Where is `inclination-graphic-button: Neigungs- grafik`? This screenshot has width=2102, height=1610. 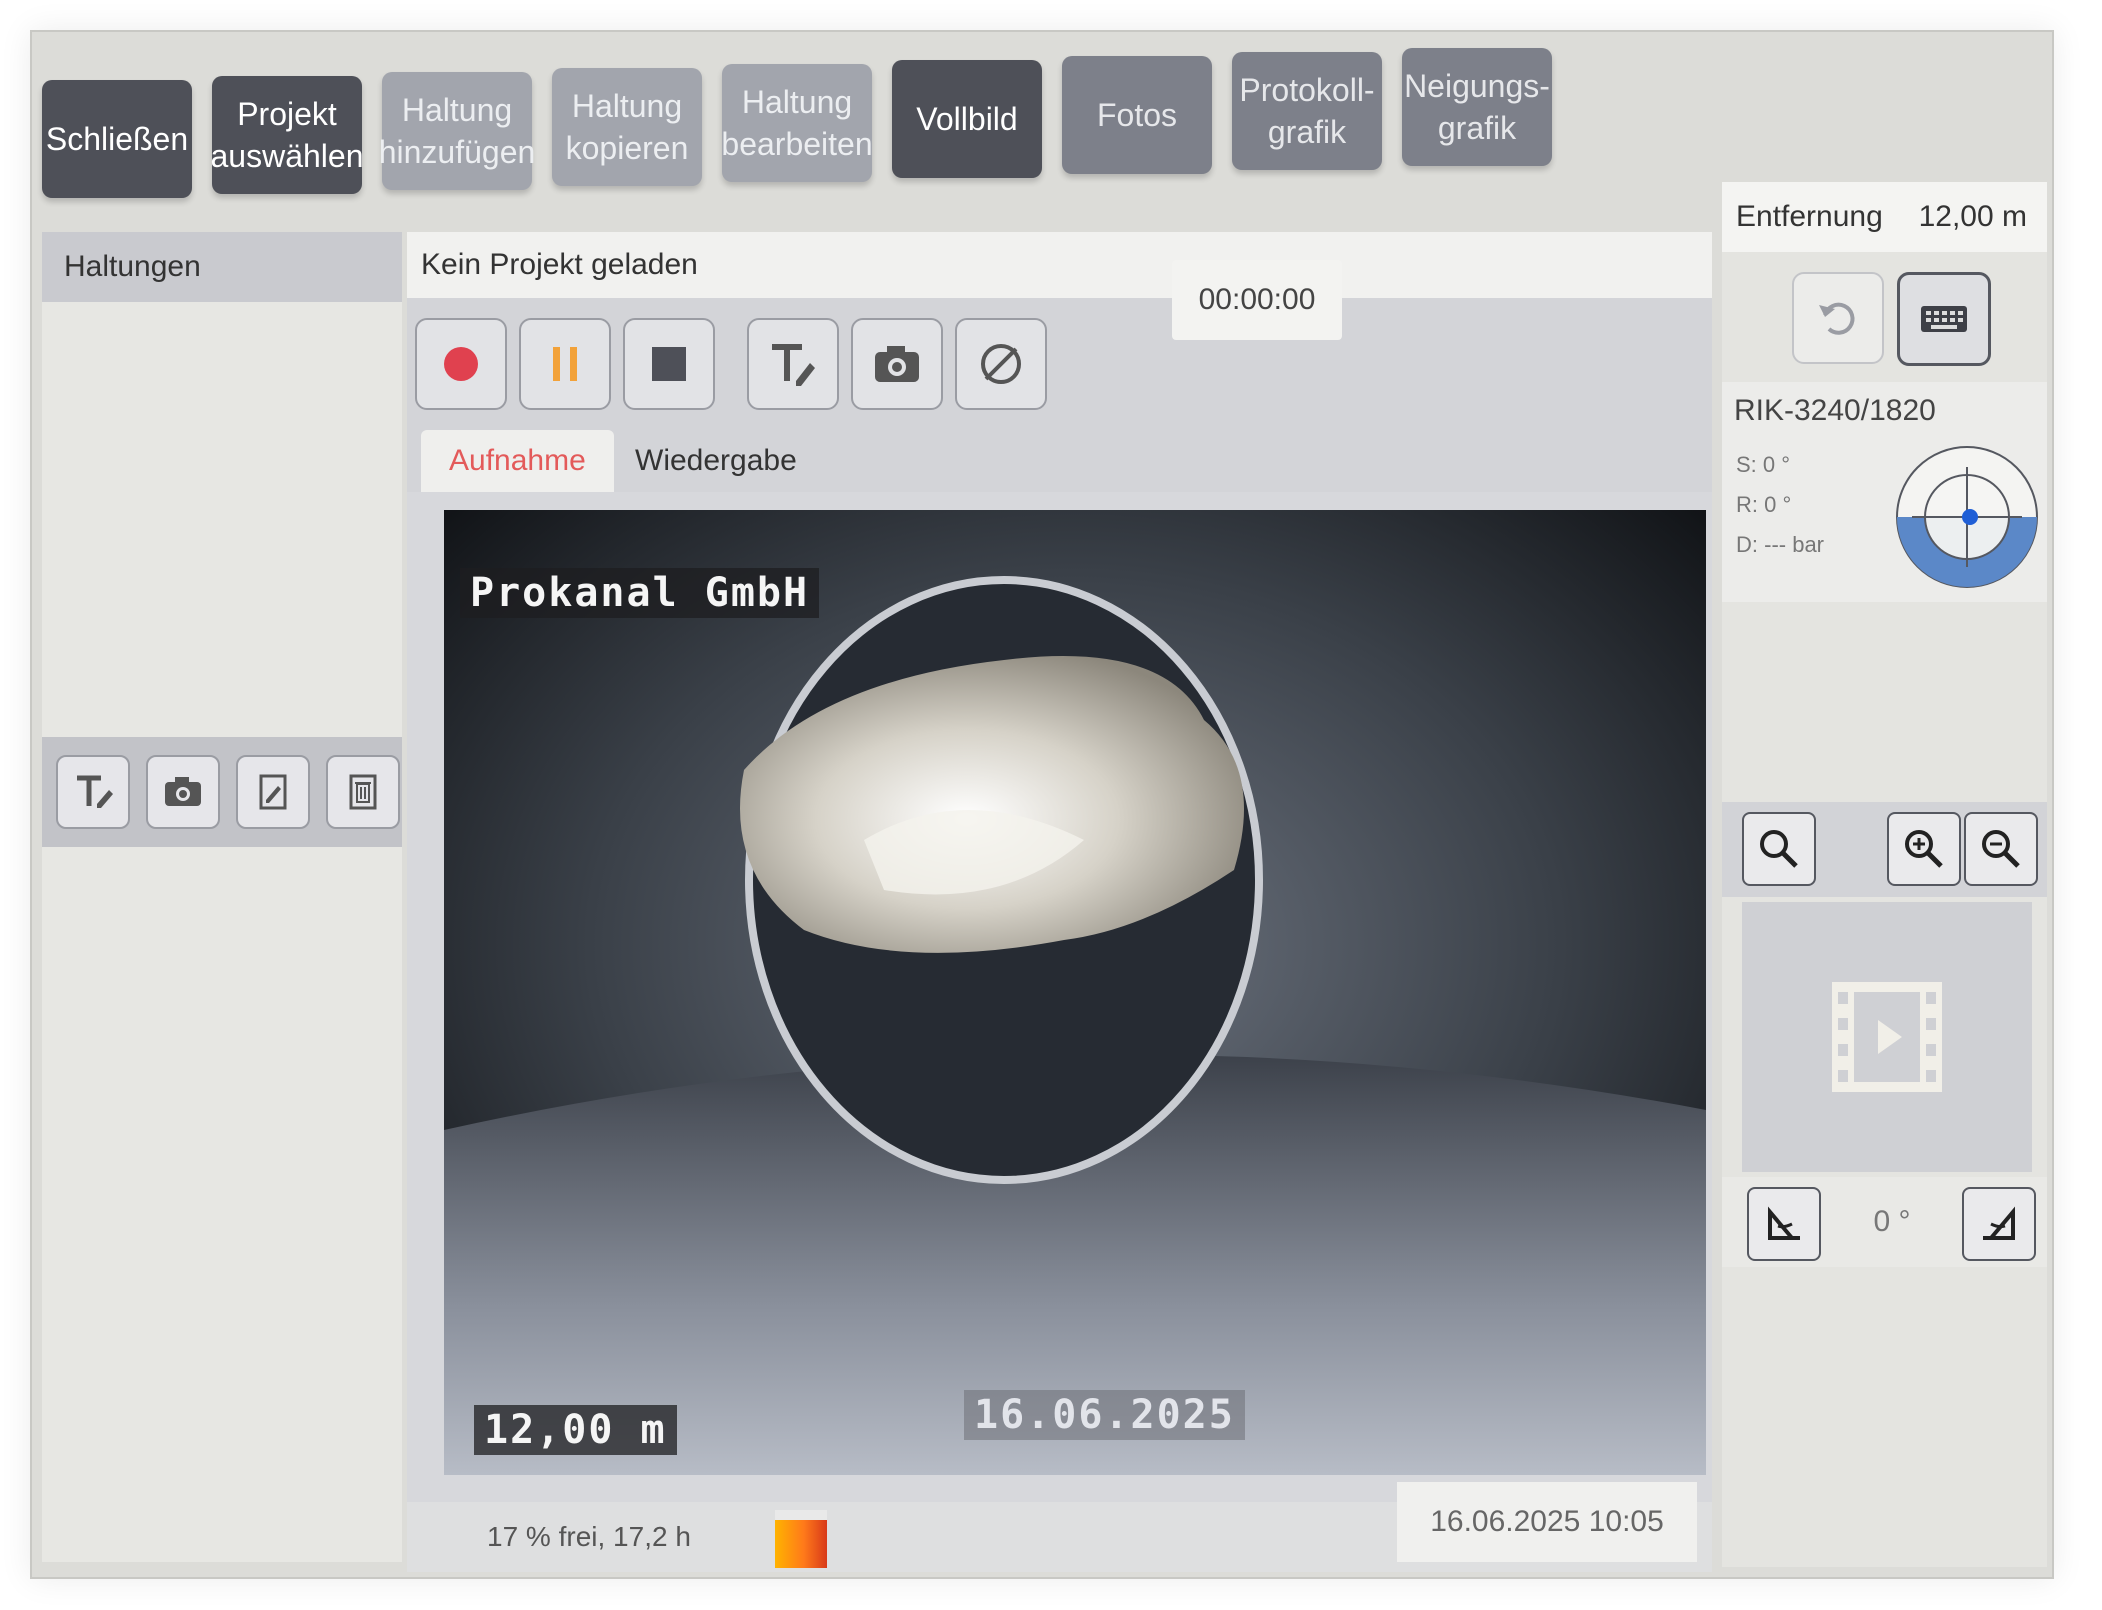 inclination-graphic-button: Neigungs- grafik is located at coordinates (1477, 107).